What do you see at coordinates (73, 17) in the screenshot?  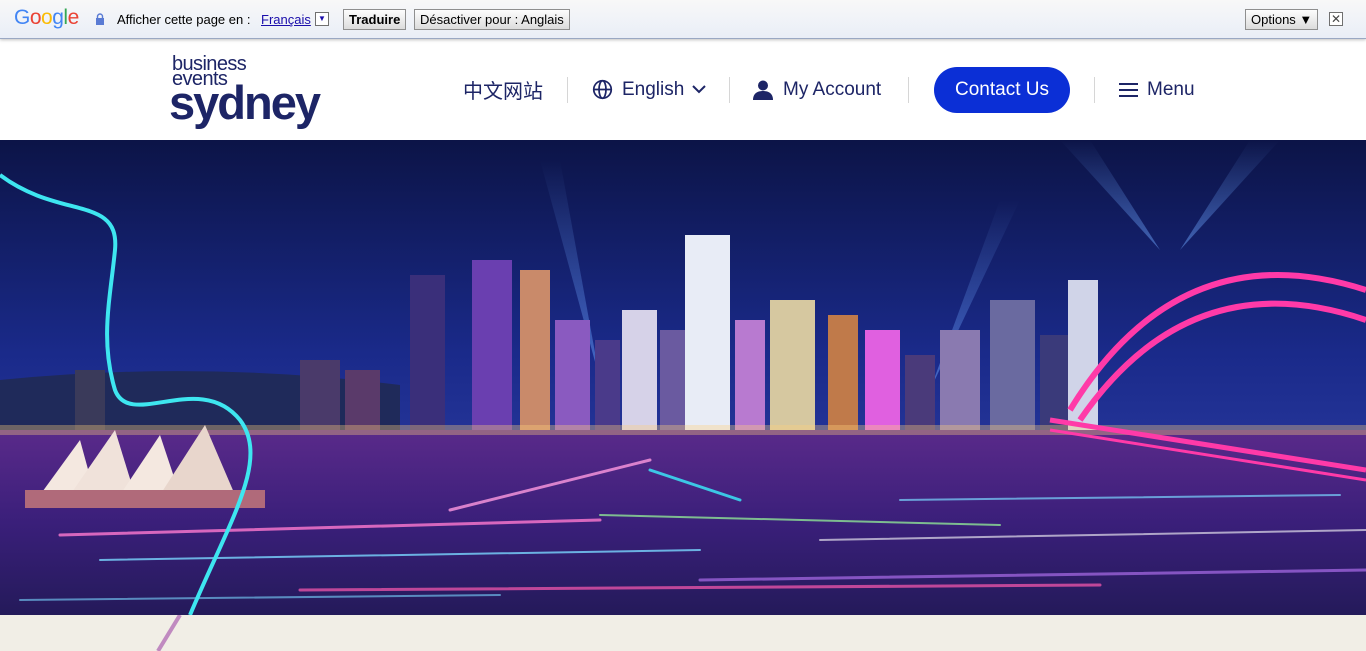 I see `google-logo-letter: e` at bounding box center [73, 17].